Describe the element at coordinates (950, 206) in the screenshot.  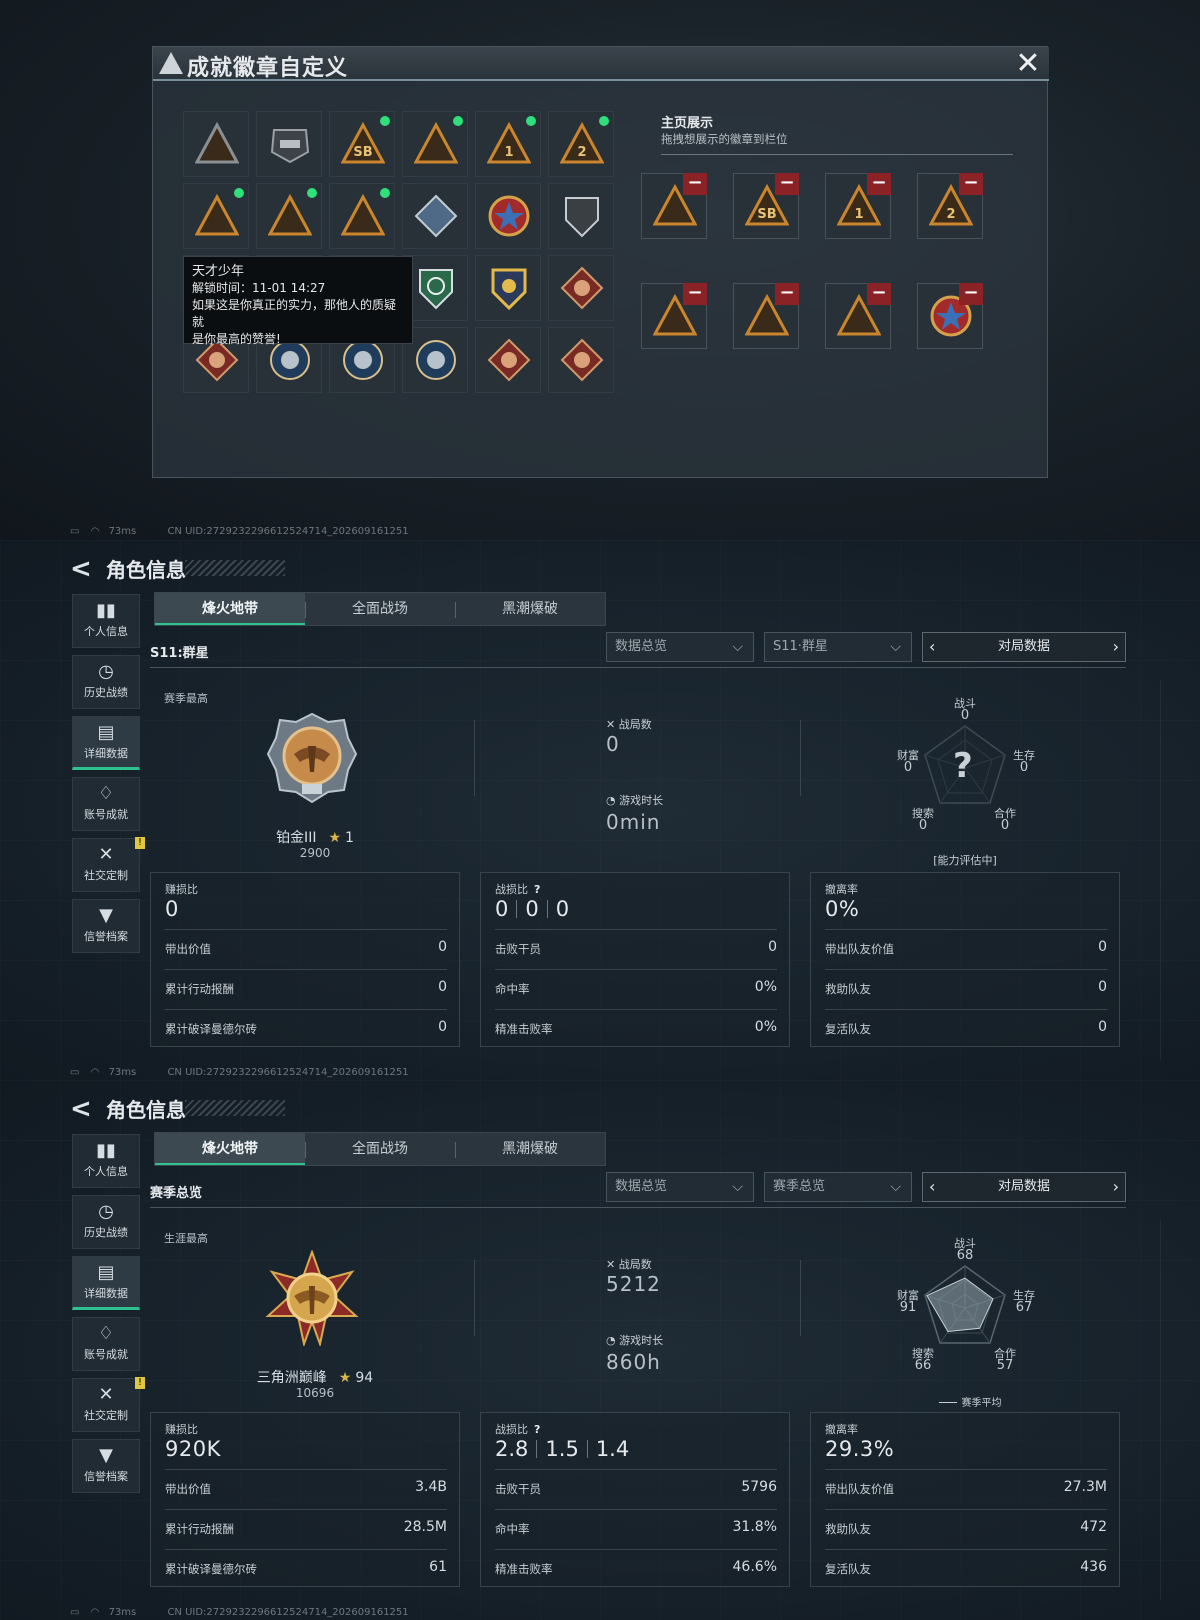
I see `display-slot: 2−` at that location.